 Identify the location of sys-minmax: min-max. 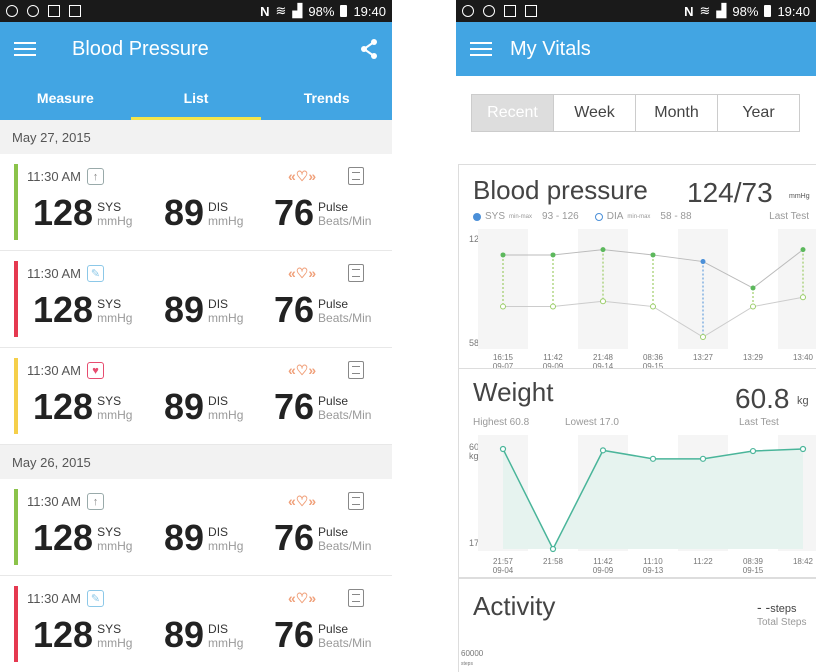
(521, 216).